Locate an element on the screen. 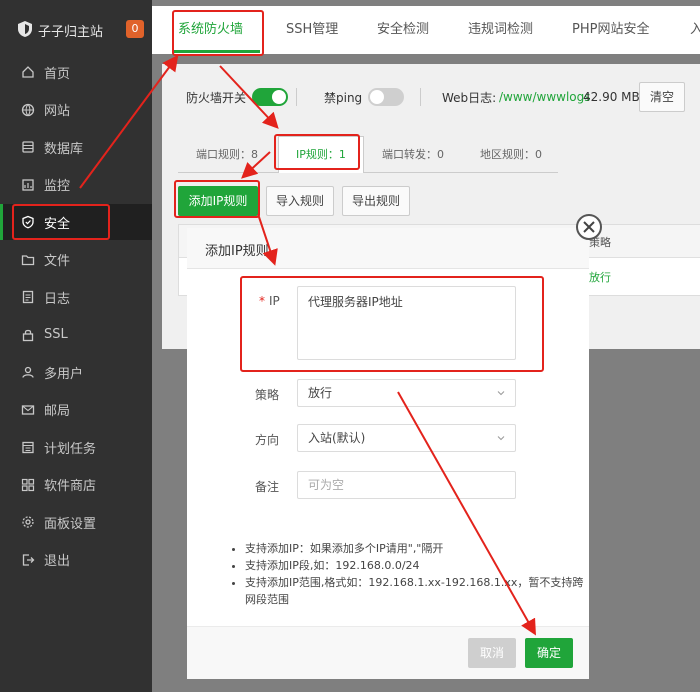 The height and width of the screenshot is (692, 700). logout-icon is located at coordinates (28, 560).